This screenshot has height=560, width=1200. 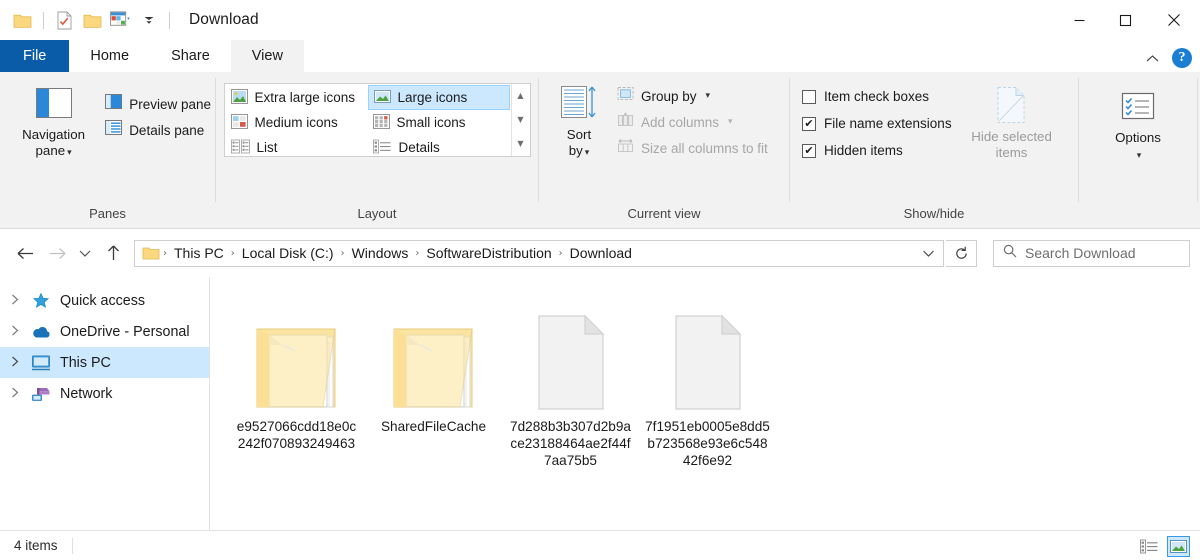 I want to click on gallery-item-medium-icons: Medium icons, so click(x=297, y=122).